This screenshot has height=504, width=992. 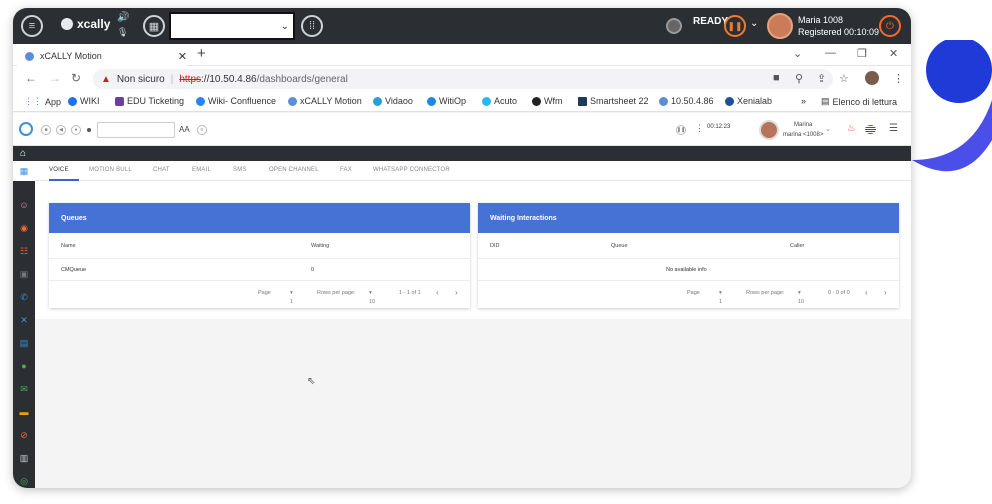 I want to click on more-menu-icon: ⋮, so click(x=898, y=78).